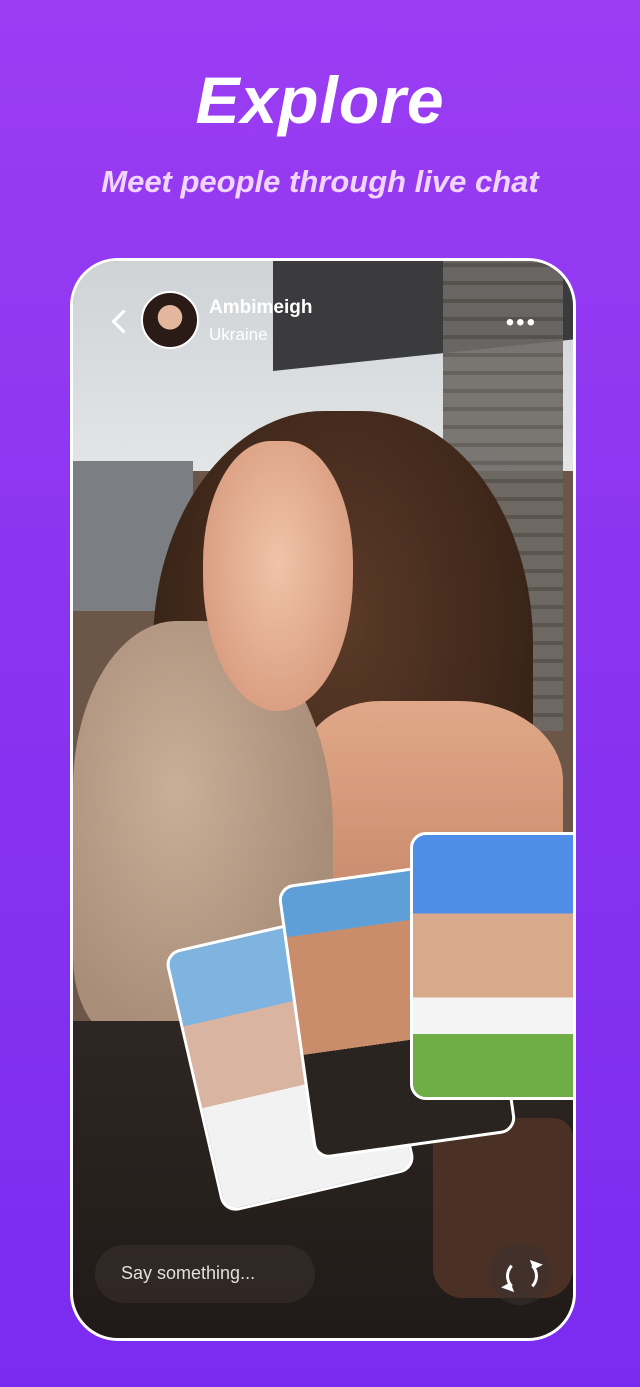  What do you see at coordinates (121, 320) in the screenshot?
I see `back-button` at bounding box center [121, 320].